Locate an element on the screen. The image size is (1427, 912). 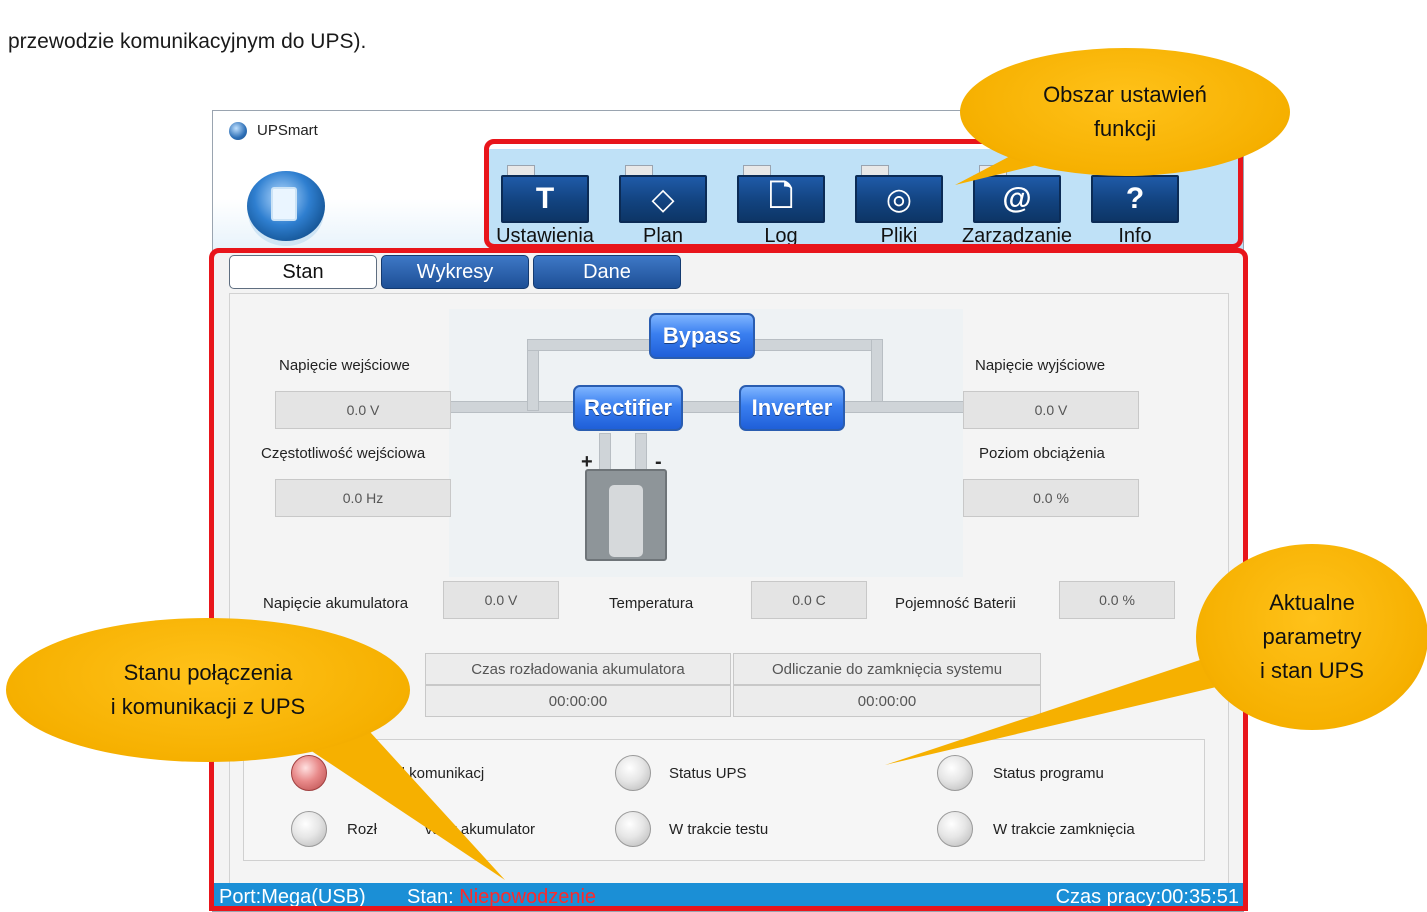
params-callout-line3: i stan UPS is located at coordinates (1312, 671).